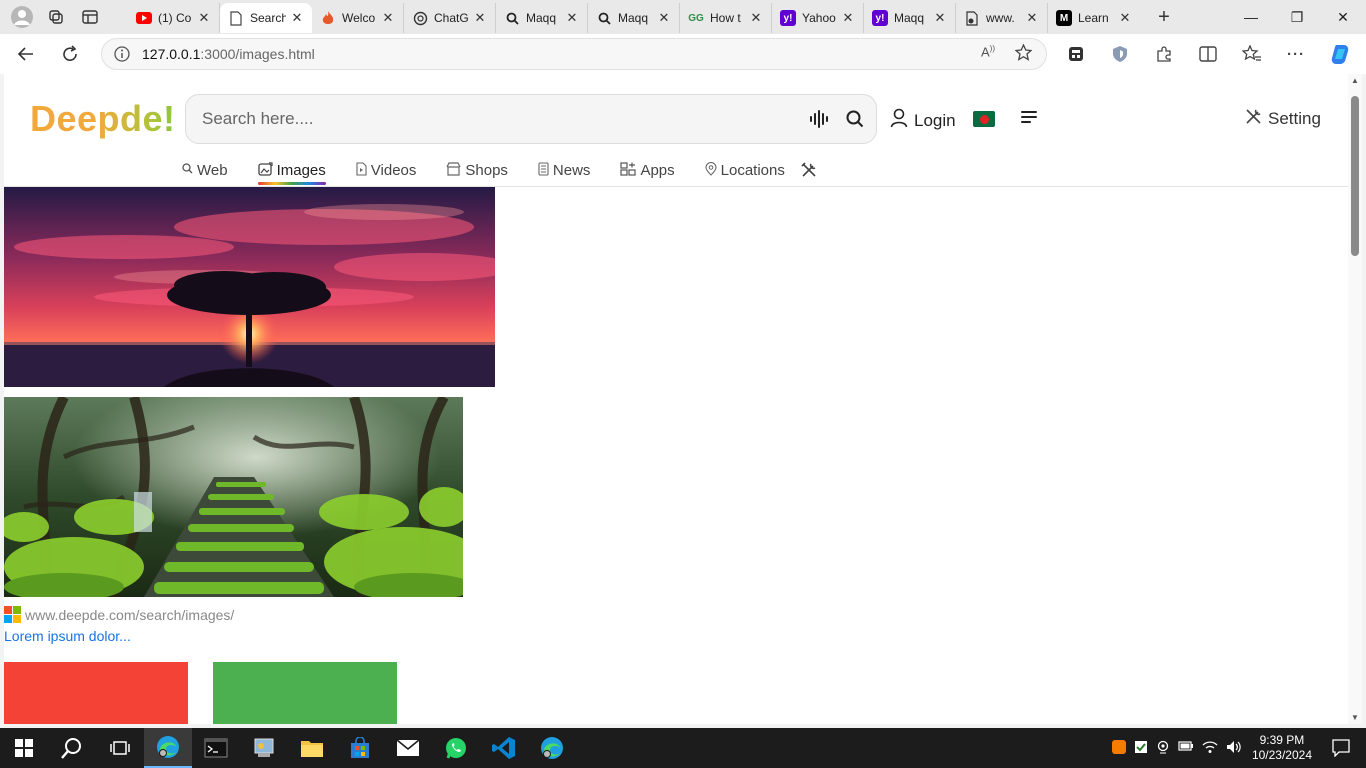 This screenshot has width=1366, height=768. I want to click on terminal-icon, so click(216, 748).